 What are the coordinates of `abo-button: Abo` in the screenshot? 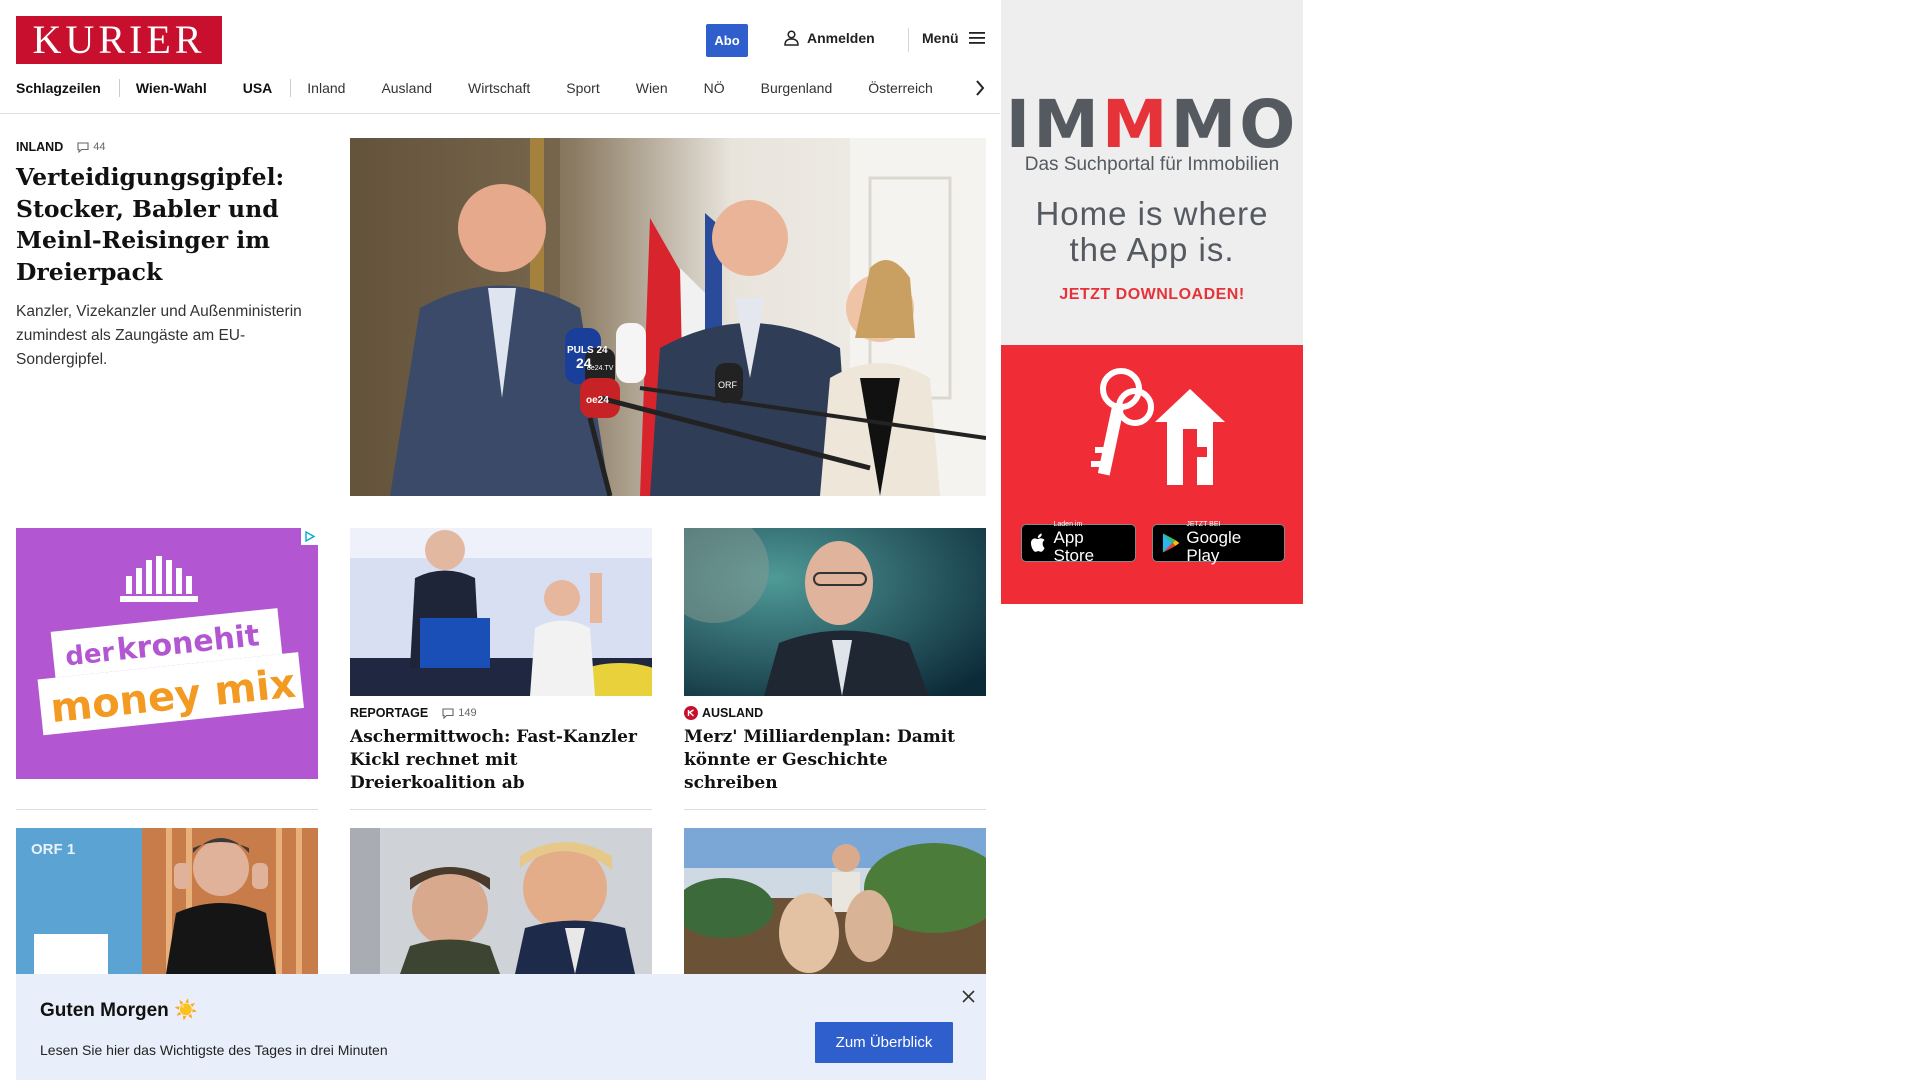 It's located at (727, 40).